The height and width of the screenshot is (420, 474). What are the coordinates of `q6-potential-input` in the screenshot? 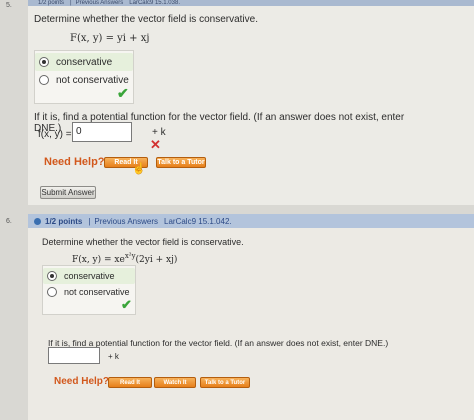 It's located at (74, 355).